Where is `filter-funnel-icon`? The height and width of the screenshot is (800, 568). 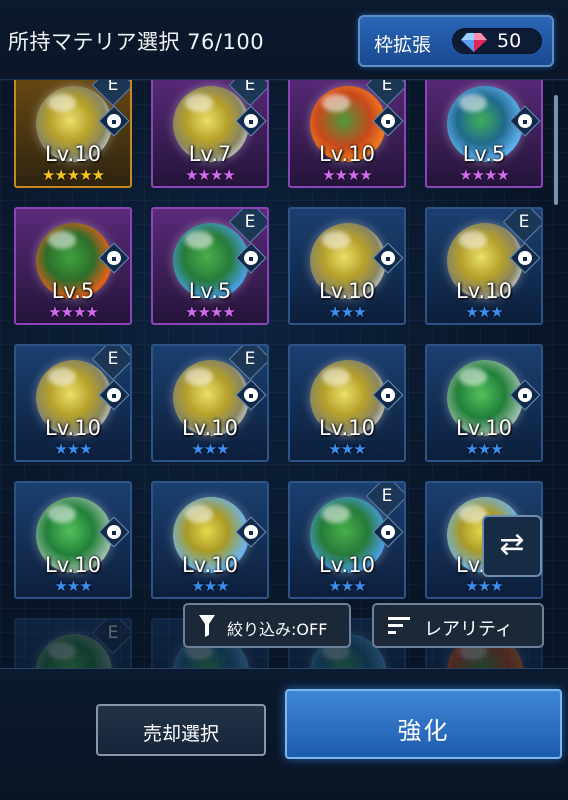
filter-funnel-icon is located at coordinates (207, 626).